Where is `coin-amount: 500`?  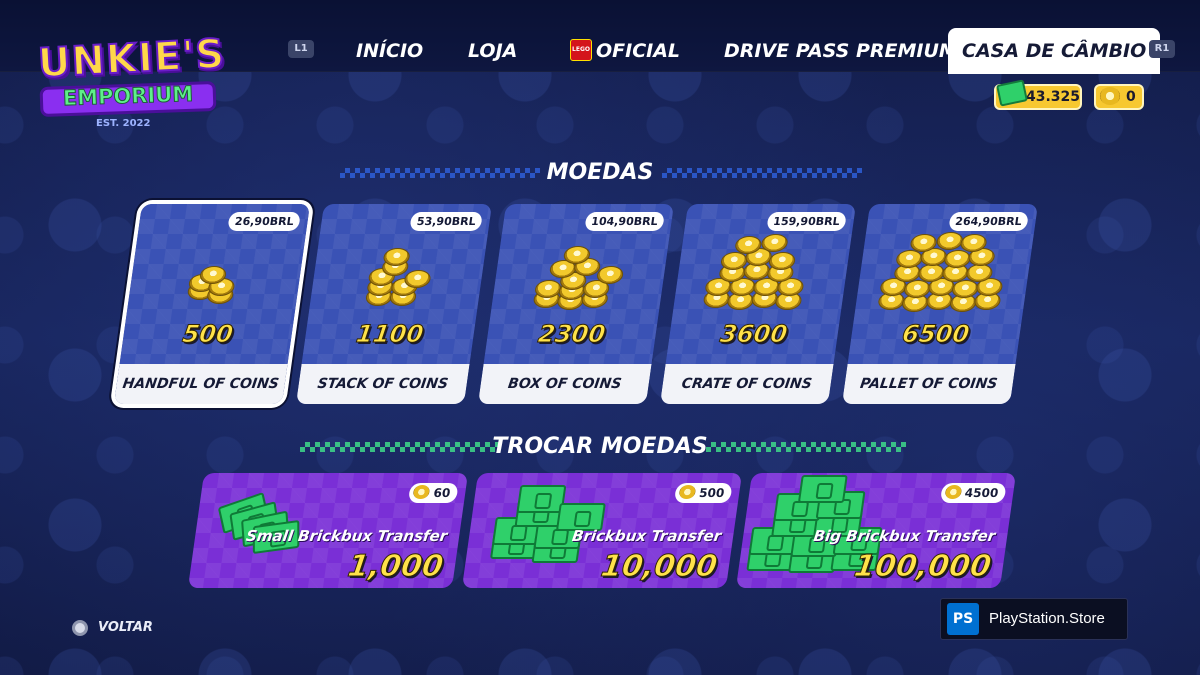
coin-amount: 500 is located at coordinates (207, 334).